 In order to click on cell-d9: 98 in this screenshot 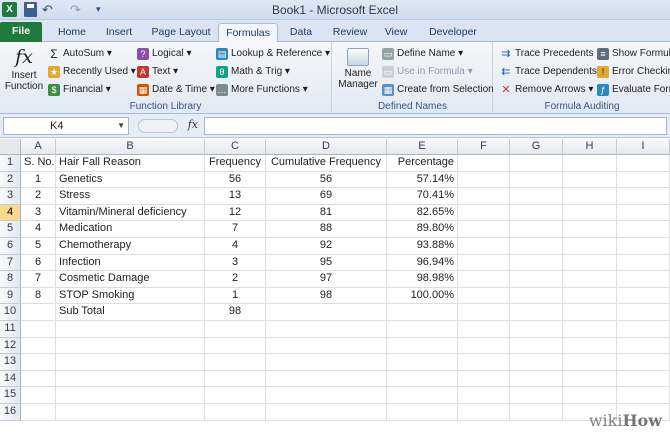, I will do `click(326, 296)`.